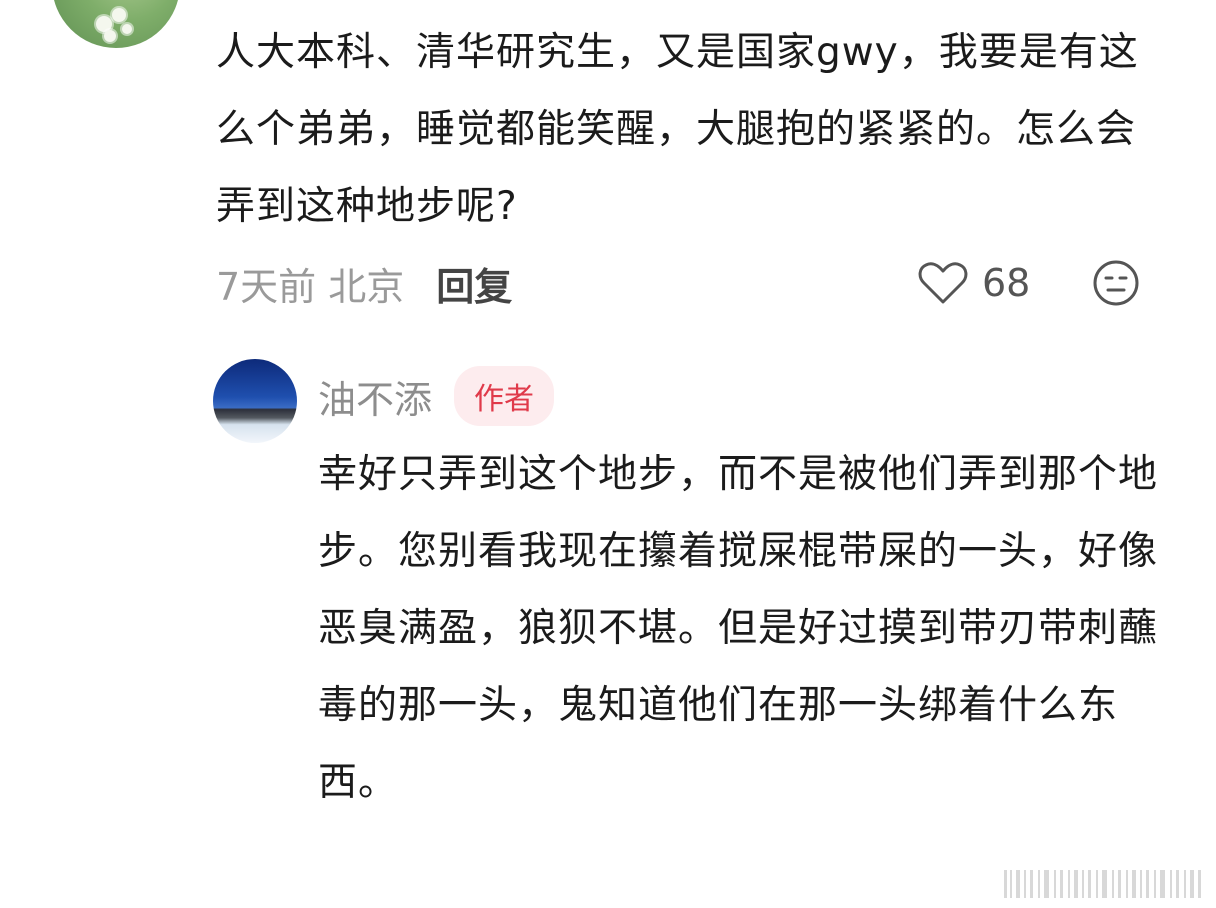 This screenshot has height=908, width=1216. I want to click on like-button: 68, so click(974, 283).